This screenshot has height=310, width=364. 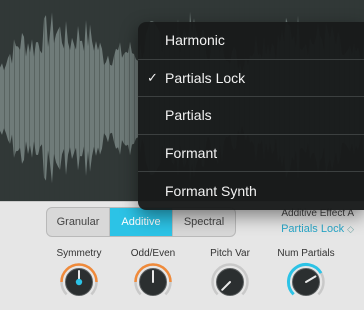 I want to click on synthesis-mode-selector: Granular Additive Spectral, so click(x=141, y=222).